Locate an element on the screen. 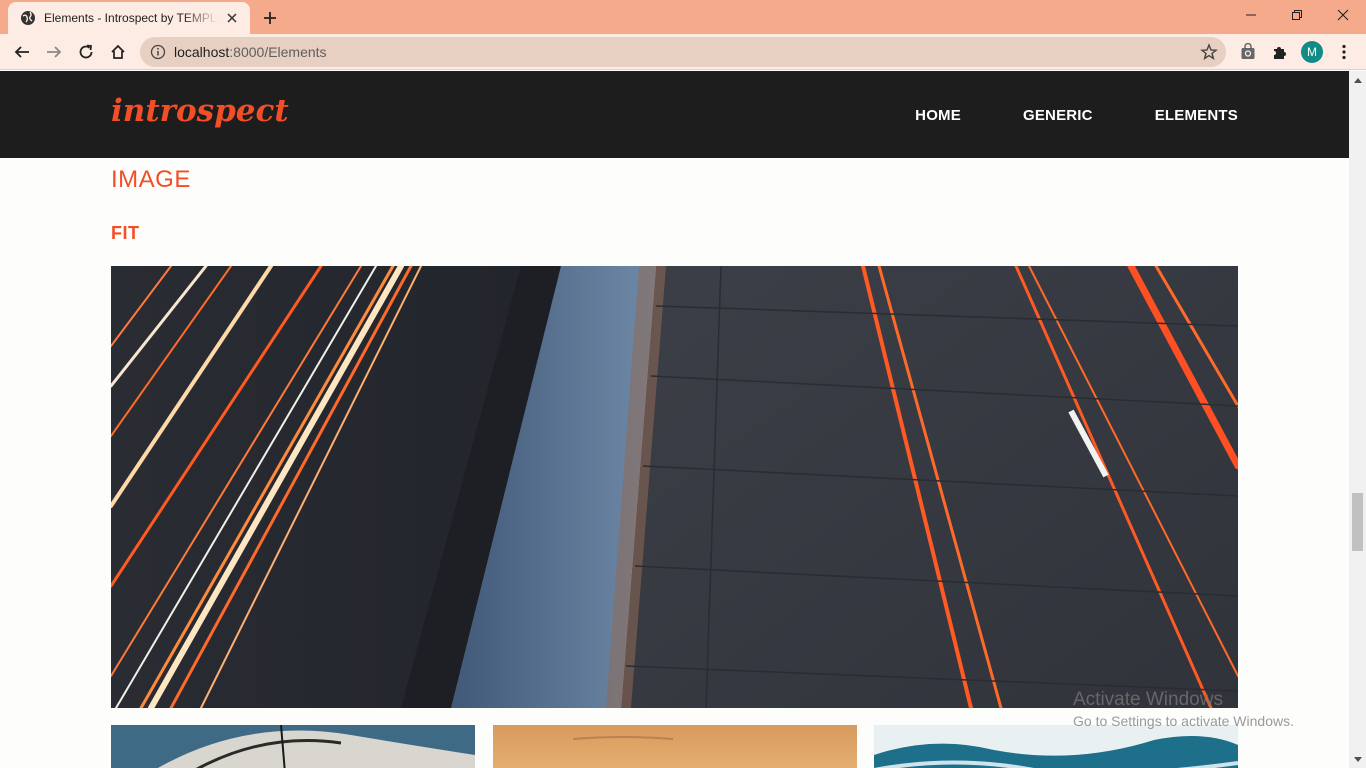 The height and width of the screenshot is (768, 1366). browser-menu-button is located at coordinates (1344, 52).